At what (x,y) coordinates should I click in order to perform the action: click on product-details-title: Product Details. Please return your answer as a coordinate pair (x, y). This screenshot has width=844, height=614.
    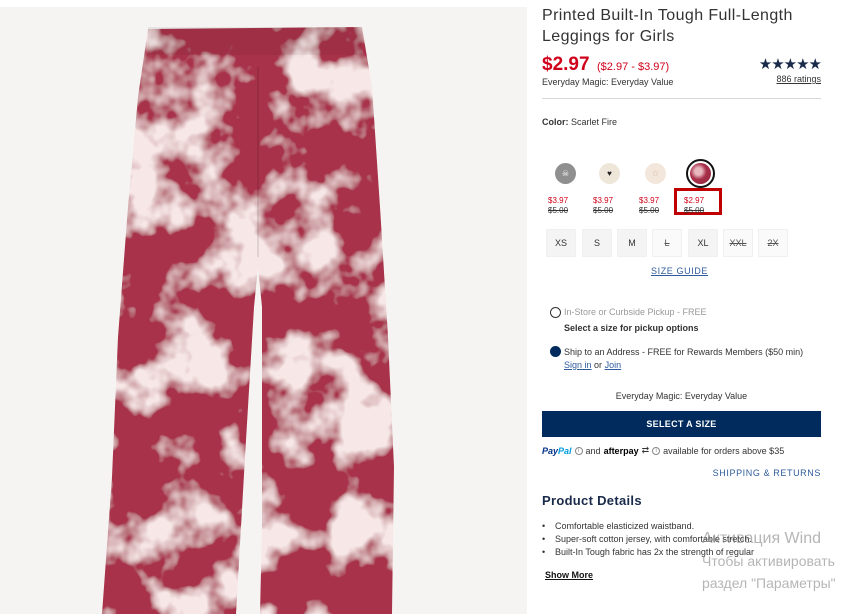
    Looking at the image, I should click on (592, 500).